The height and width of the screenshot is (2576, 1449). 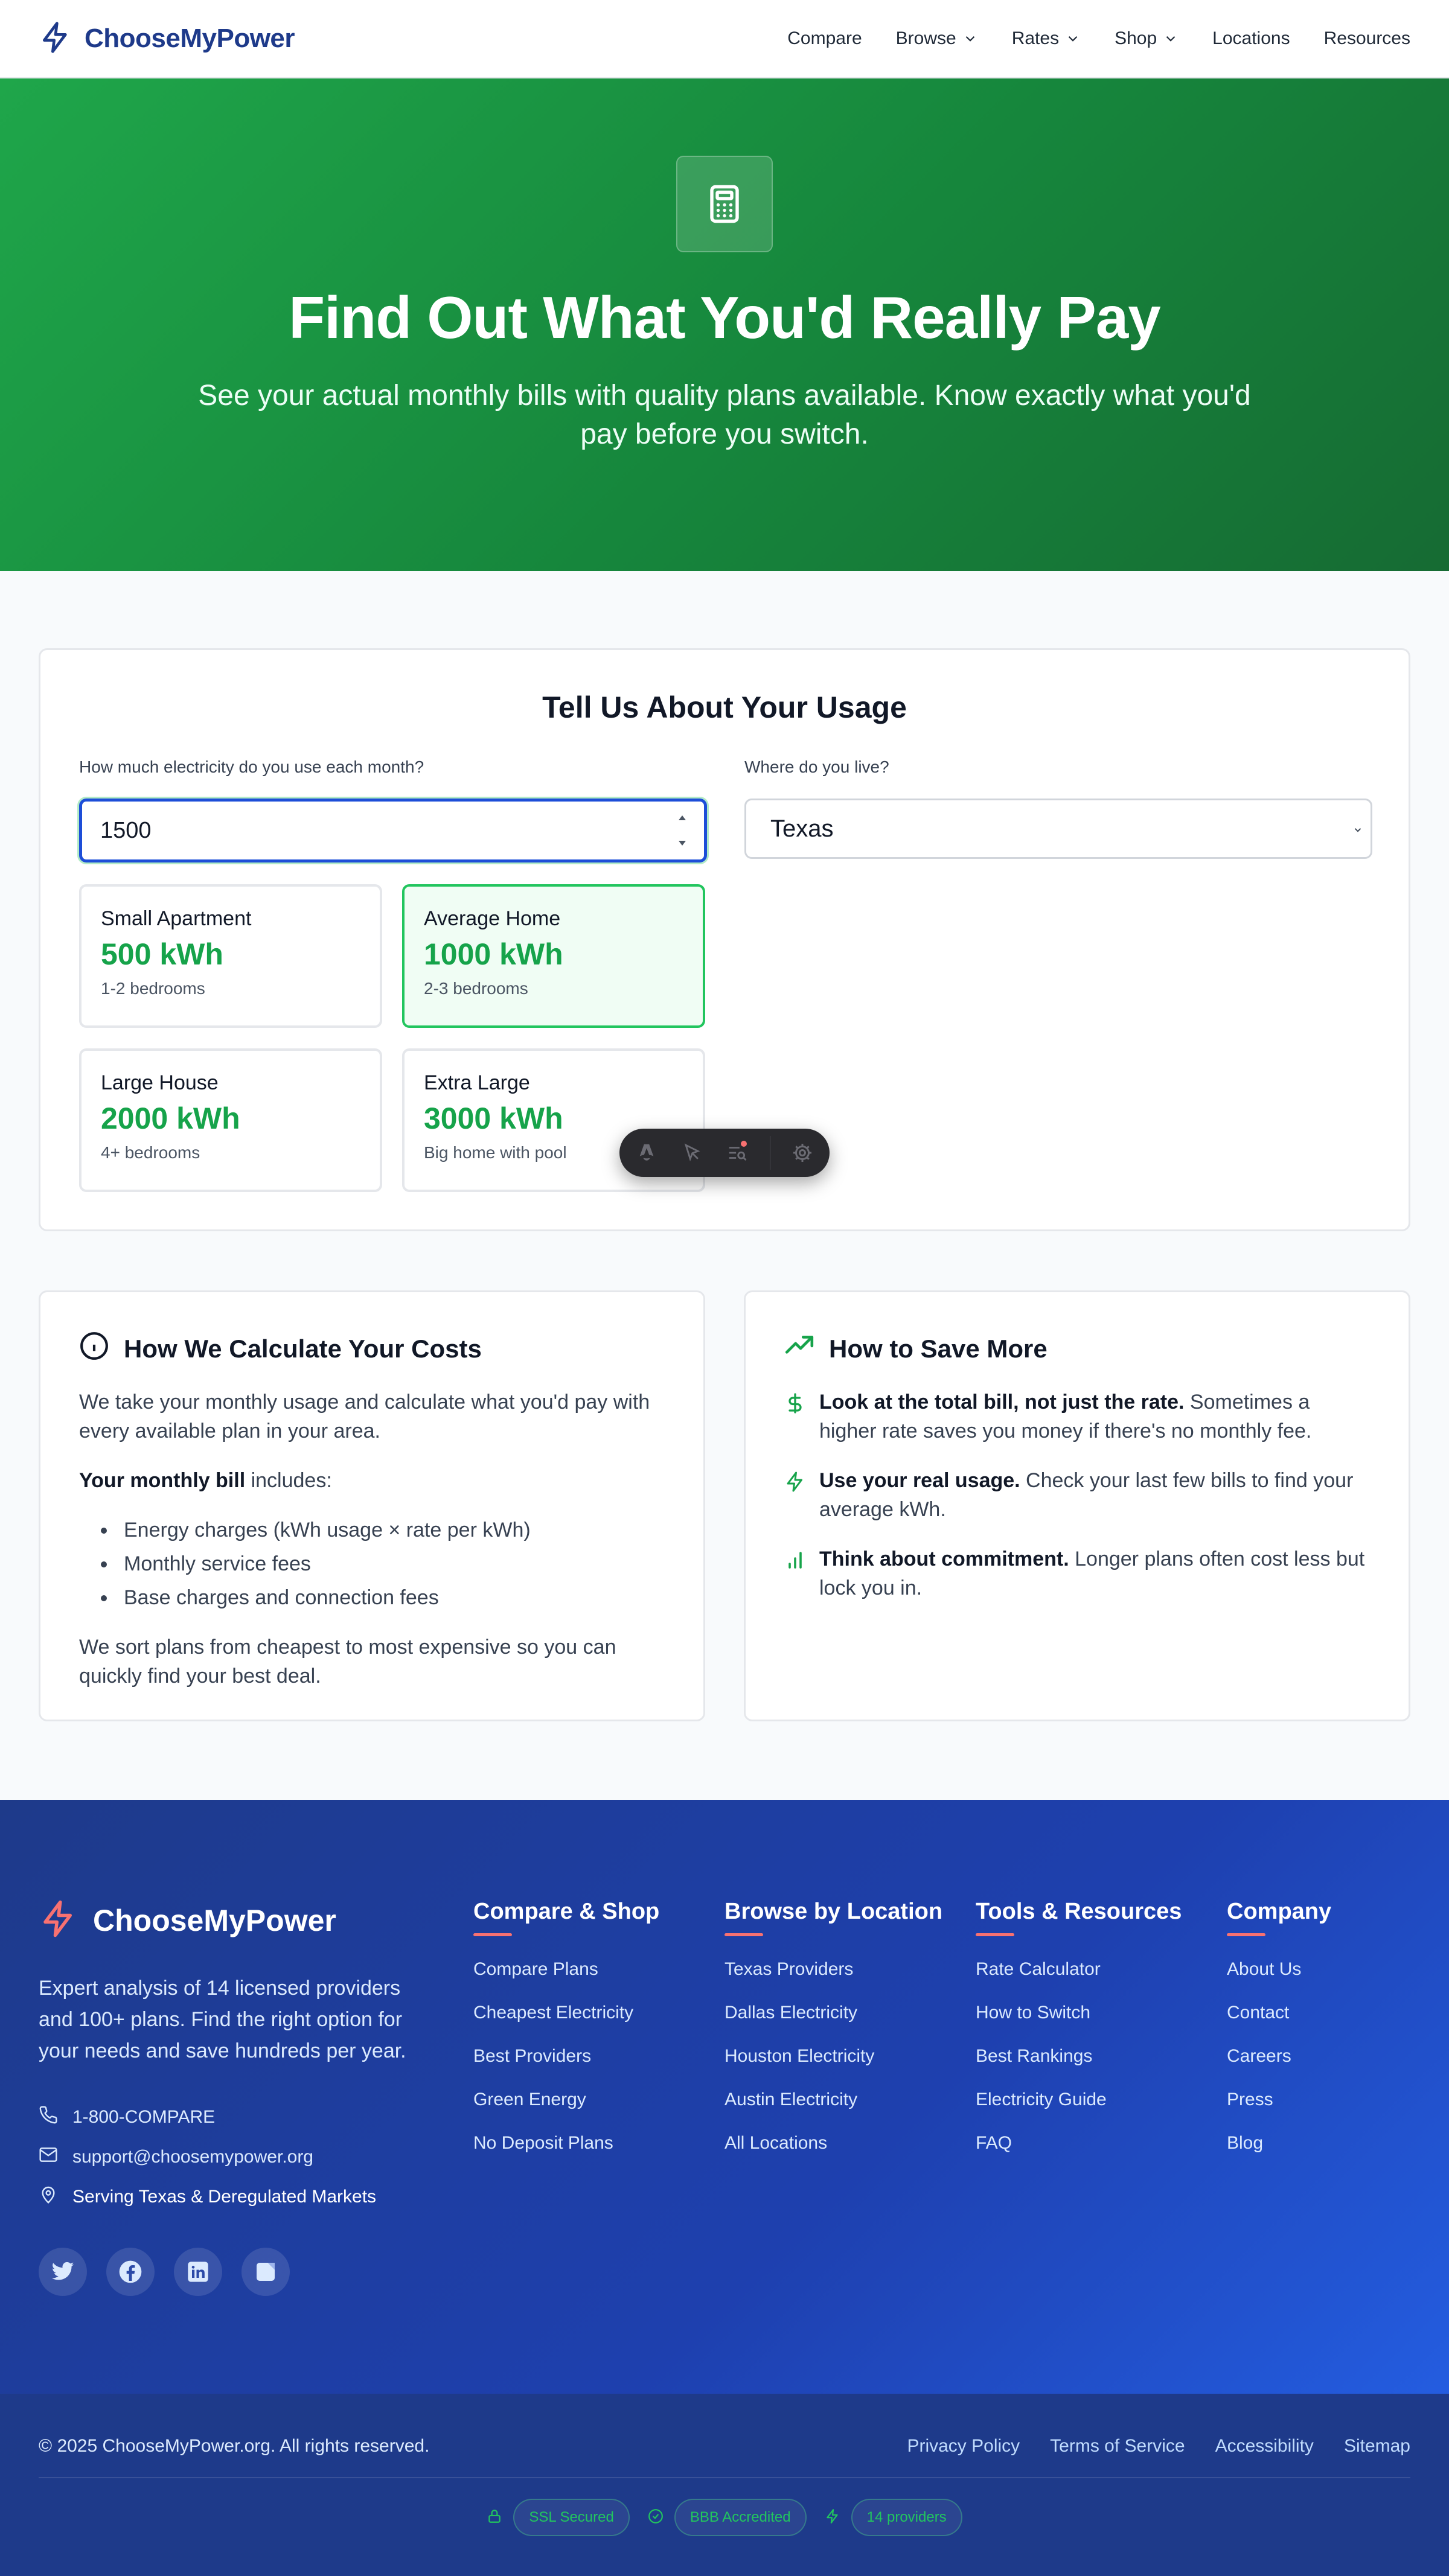 What do you see at coordinates (207, 2197) in the screenshot?
I see `footer-service-area: Serving Texas & Deregulated Markets` at bounding box center [207, 2197].